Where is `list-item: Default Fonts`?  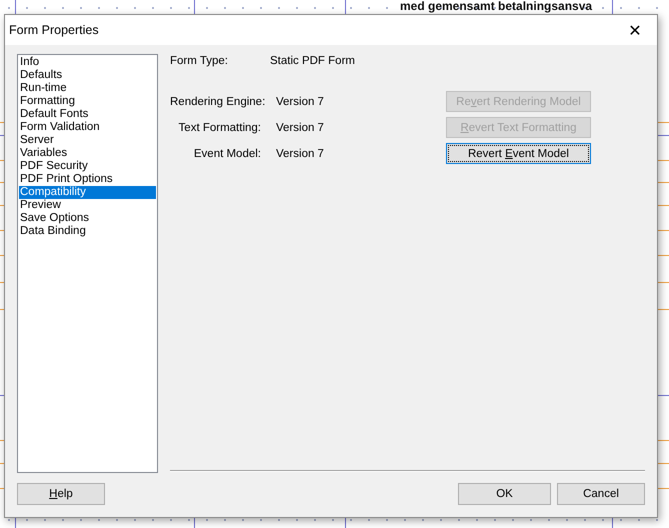
list-item: Default Fonts is located at coordinates (87, 114).